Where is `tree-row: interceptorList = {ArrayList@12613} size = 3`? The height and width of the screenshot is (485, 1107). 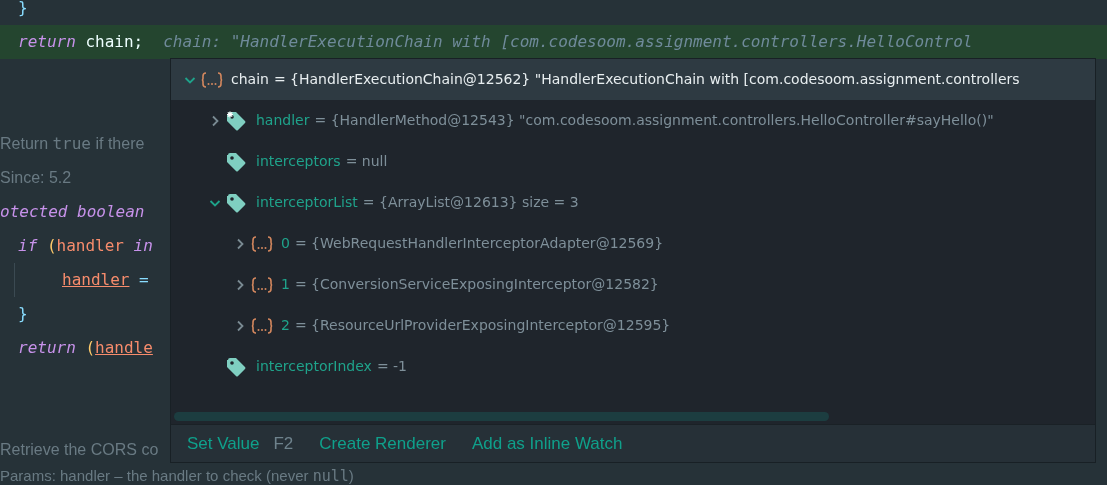
tree-row: interceptorList = {ArrayList@12613} size = 3 is located at coordinates (633, 202).